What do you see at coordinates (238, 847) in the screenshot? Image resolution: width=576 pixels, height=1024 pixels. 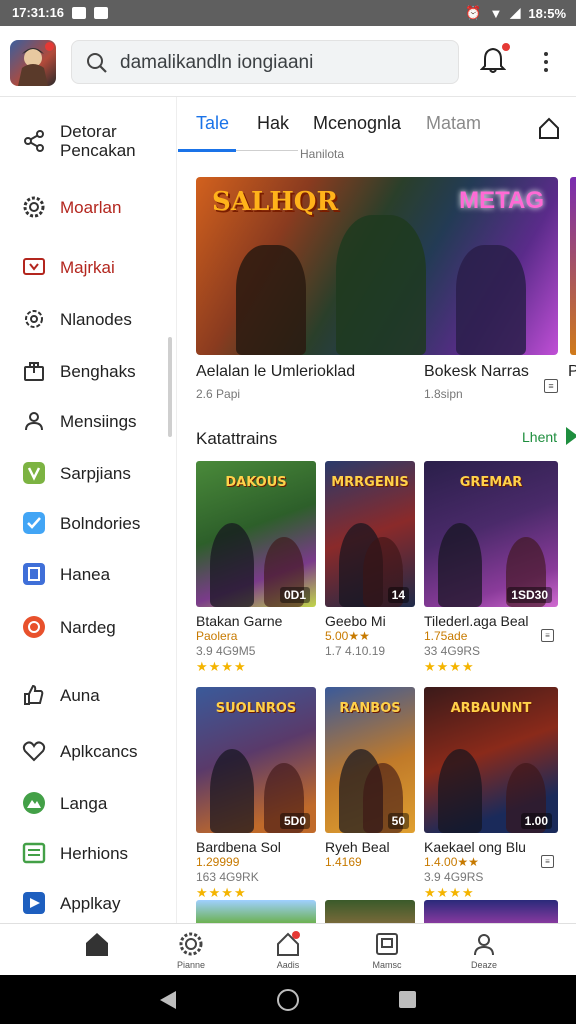 I see `game-name: Bardbena Sol` at bounding box center [238, 847].